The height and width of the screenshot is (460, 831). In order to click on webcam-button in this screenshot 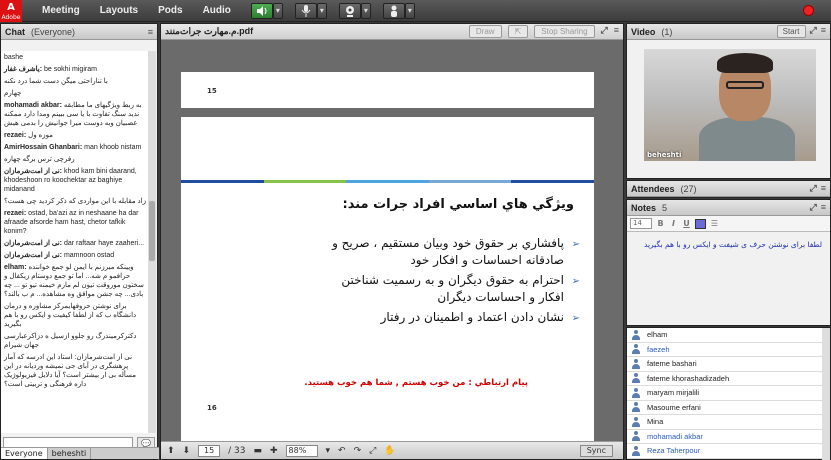, I will do `click(349, 10)`.